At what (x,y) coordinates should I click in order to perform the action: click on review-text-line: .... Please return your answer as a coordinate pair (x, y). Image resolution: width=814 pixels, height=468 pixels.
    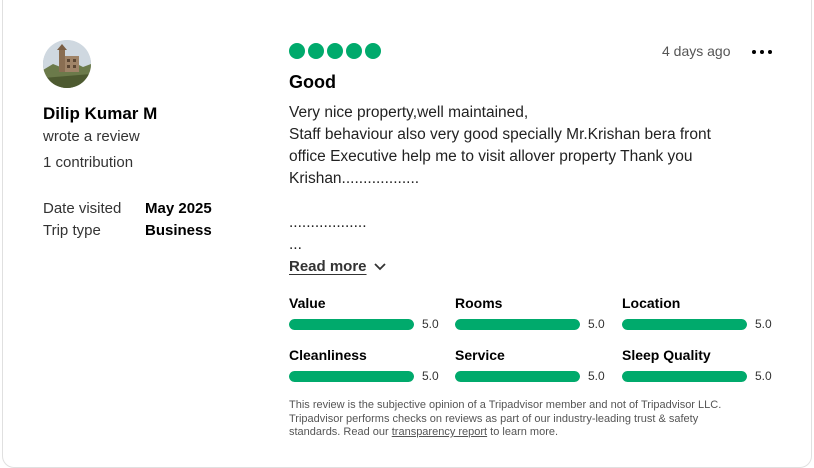
    Looking at the image, I should click on (295, 244).